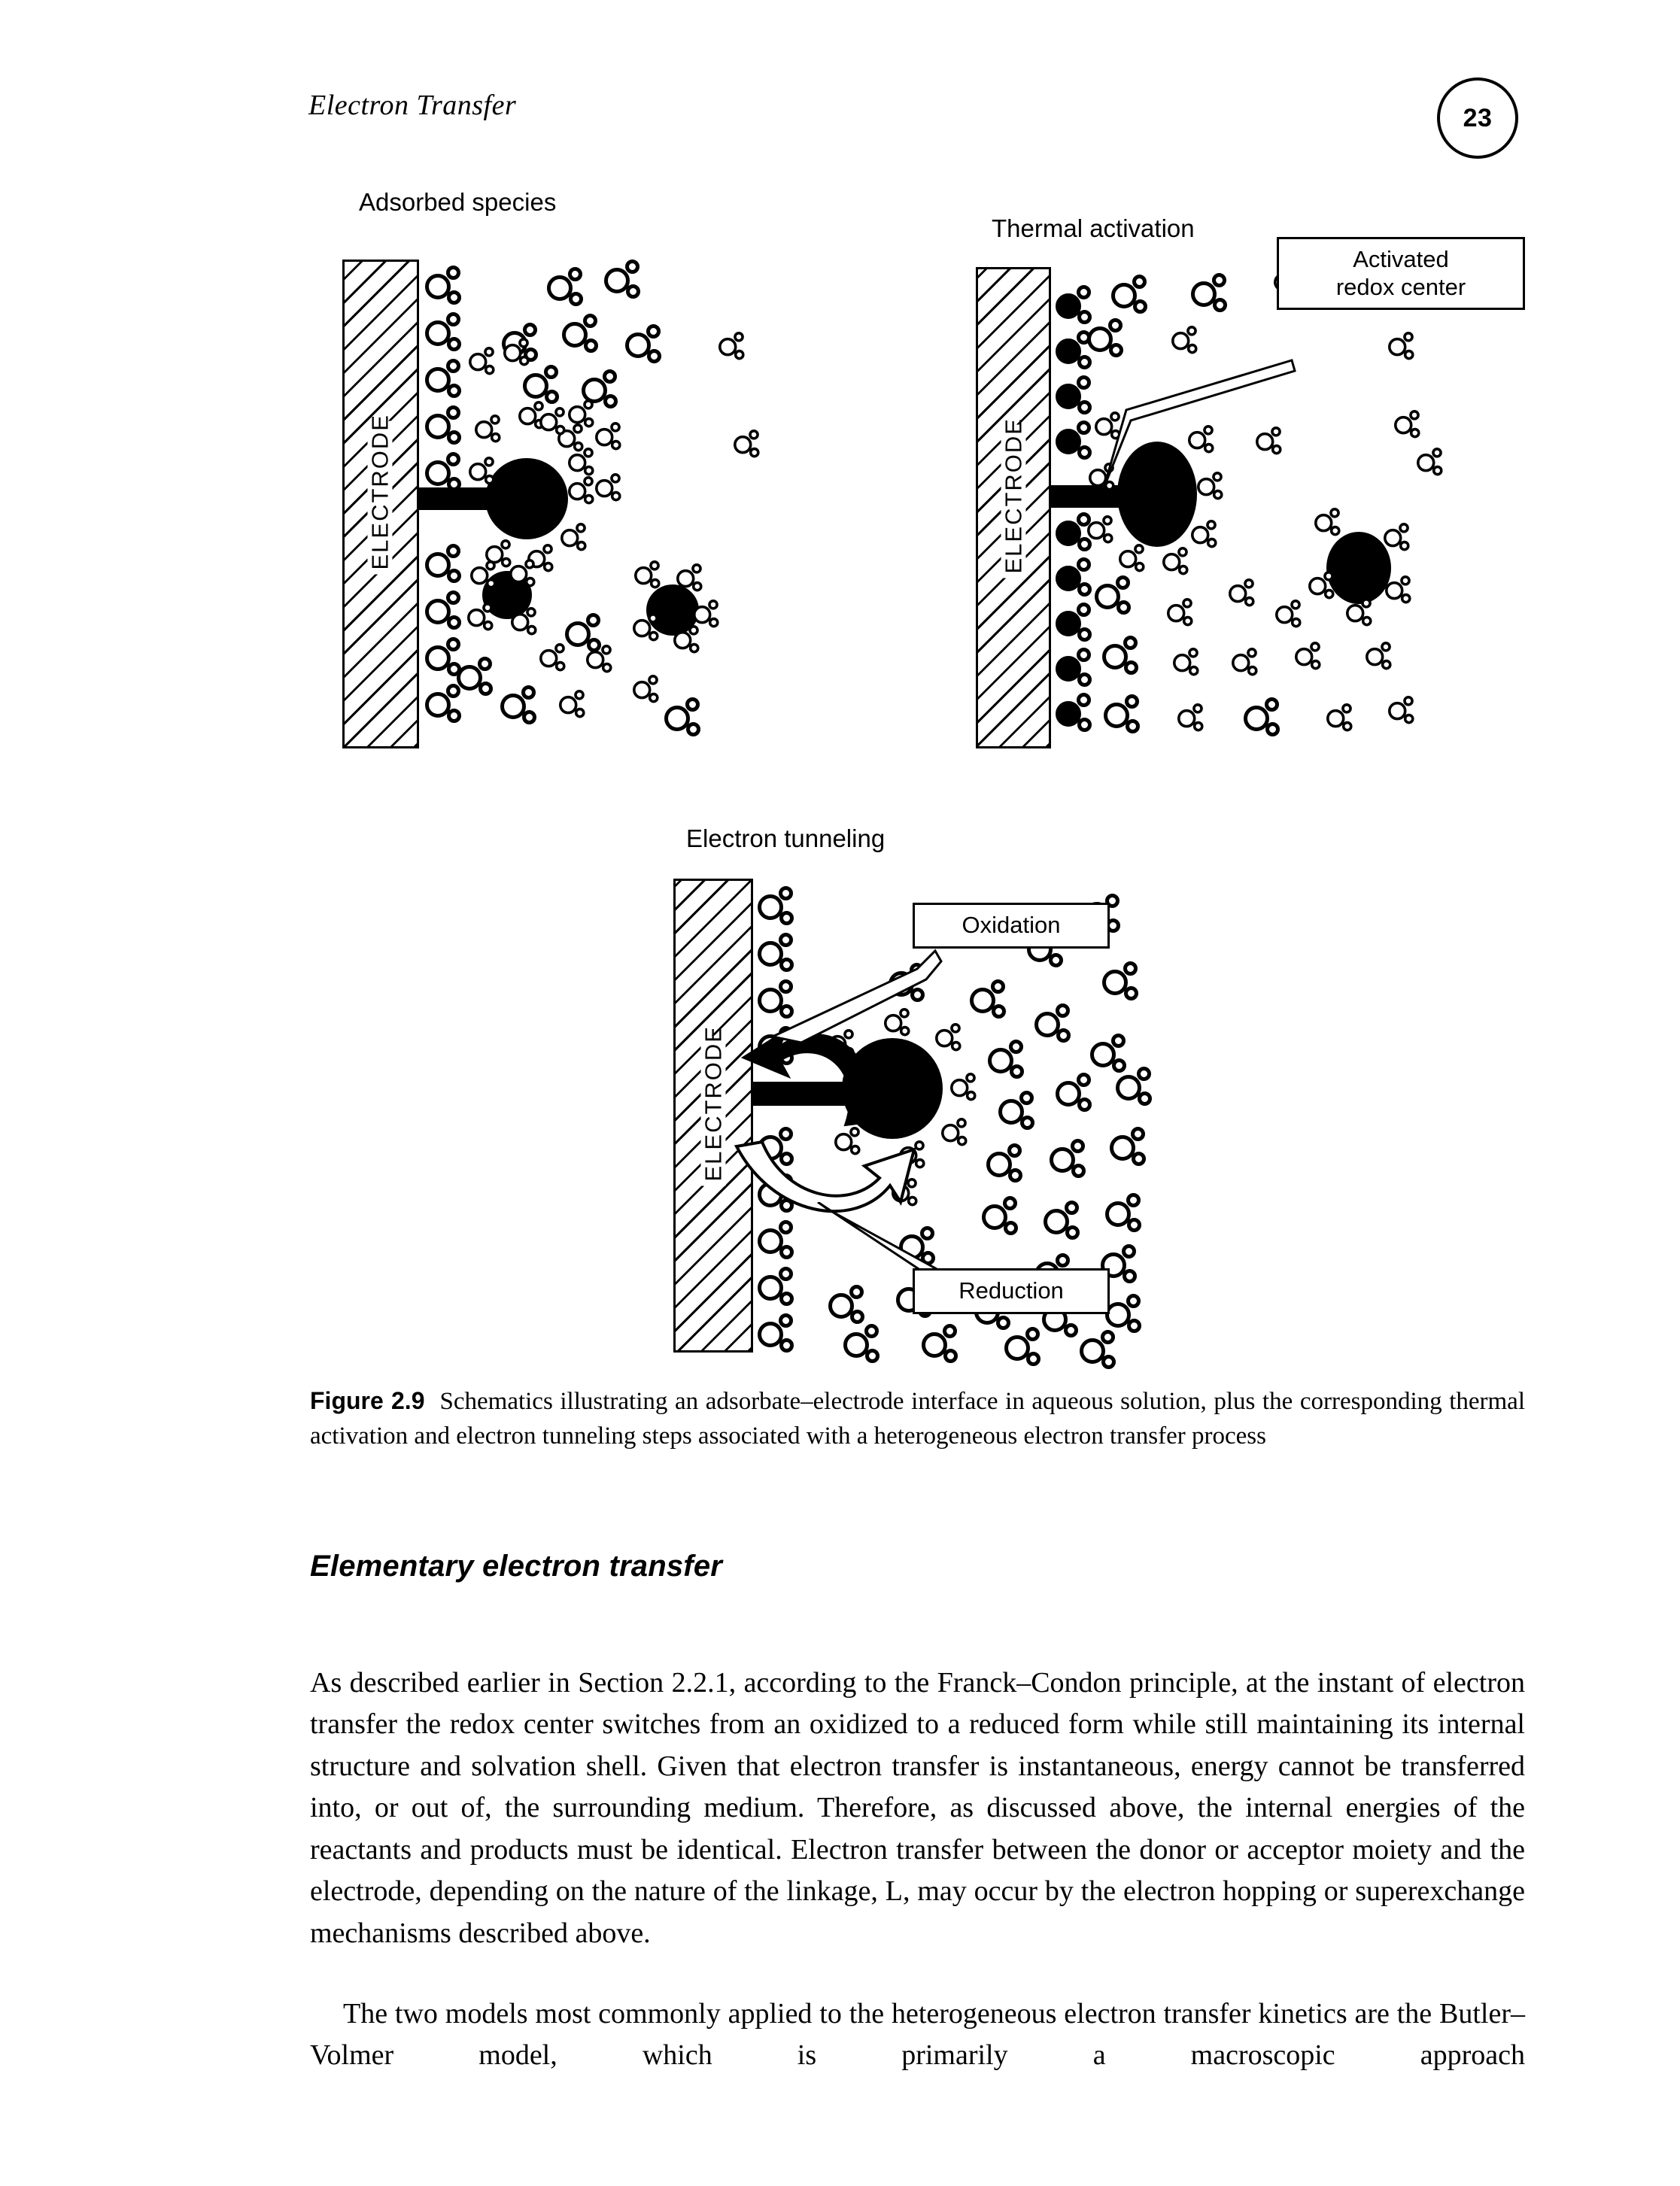 The width and height of the screenshot is (1680, 2186). I want to click on linker-bar, so click(456, 499).